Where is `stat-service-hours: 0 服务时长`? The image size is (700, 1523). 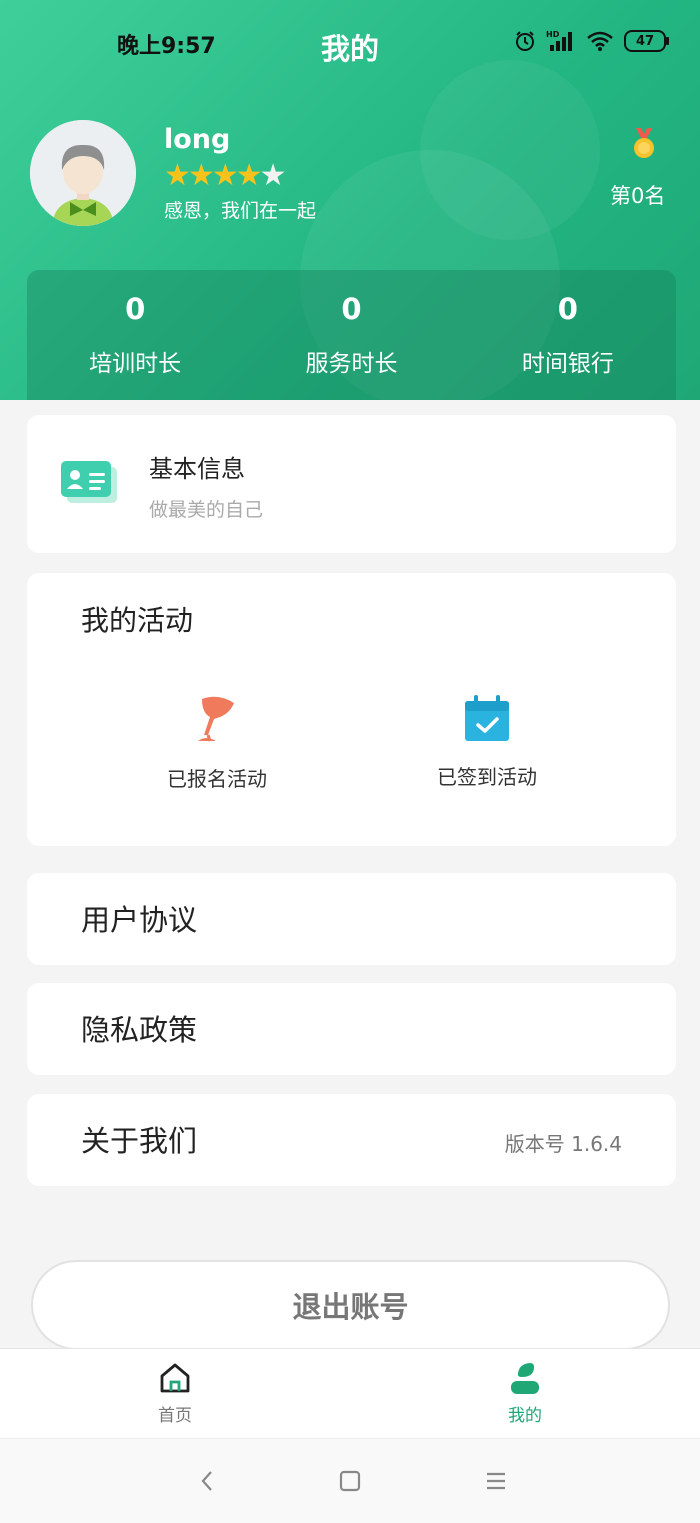 stat-service-hours: 0 服务时长 is located at coordinates (351, 335).